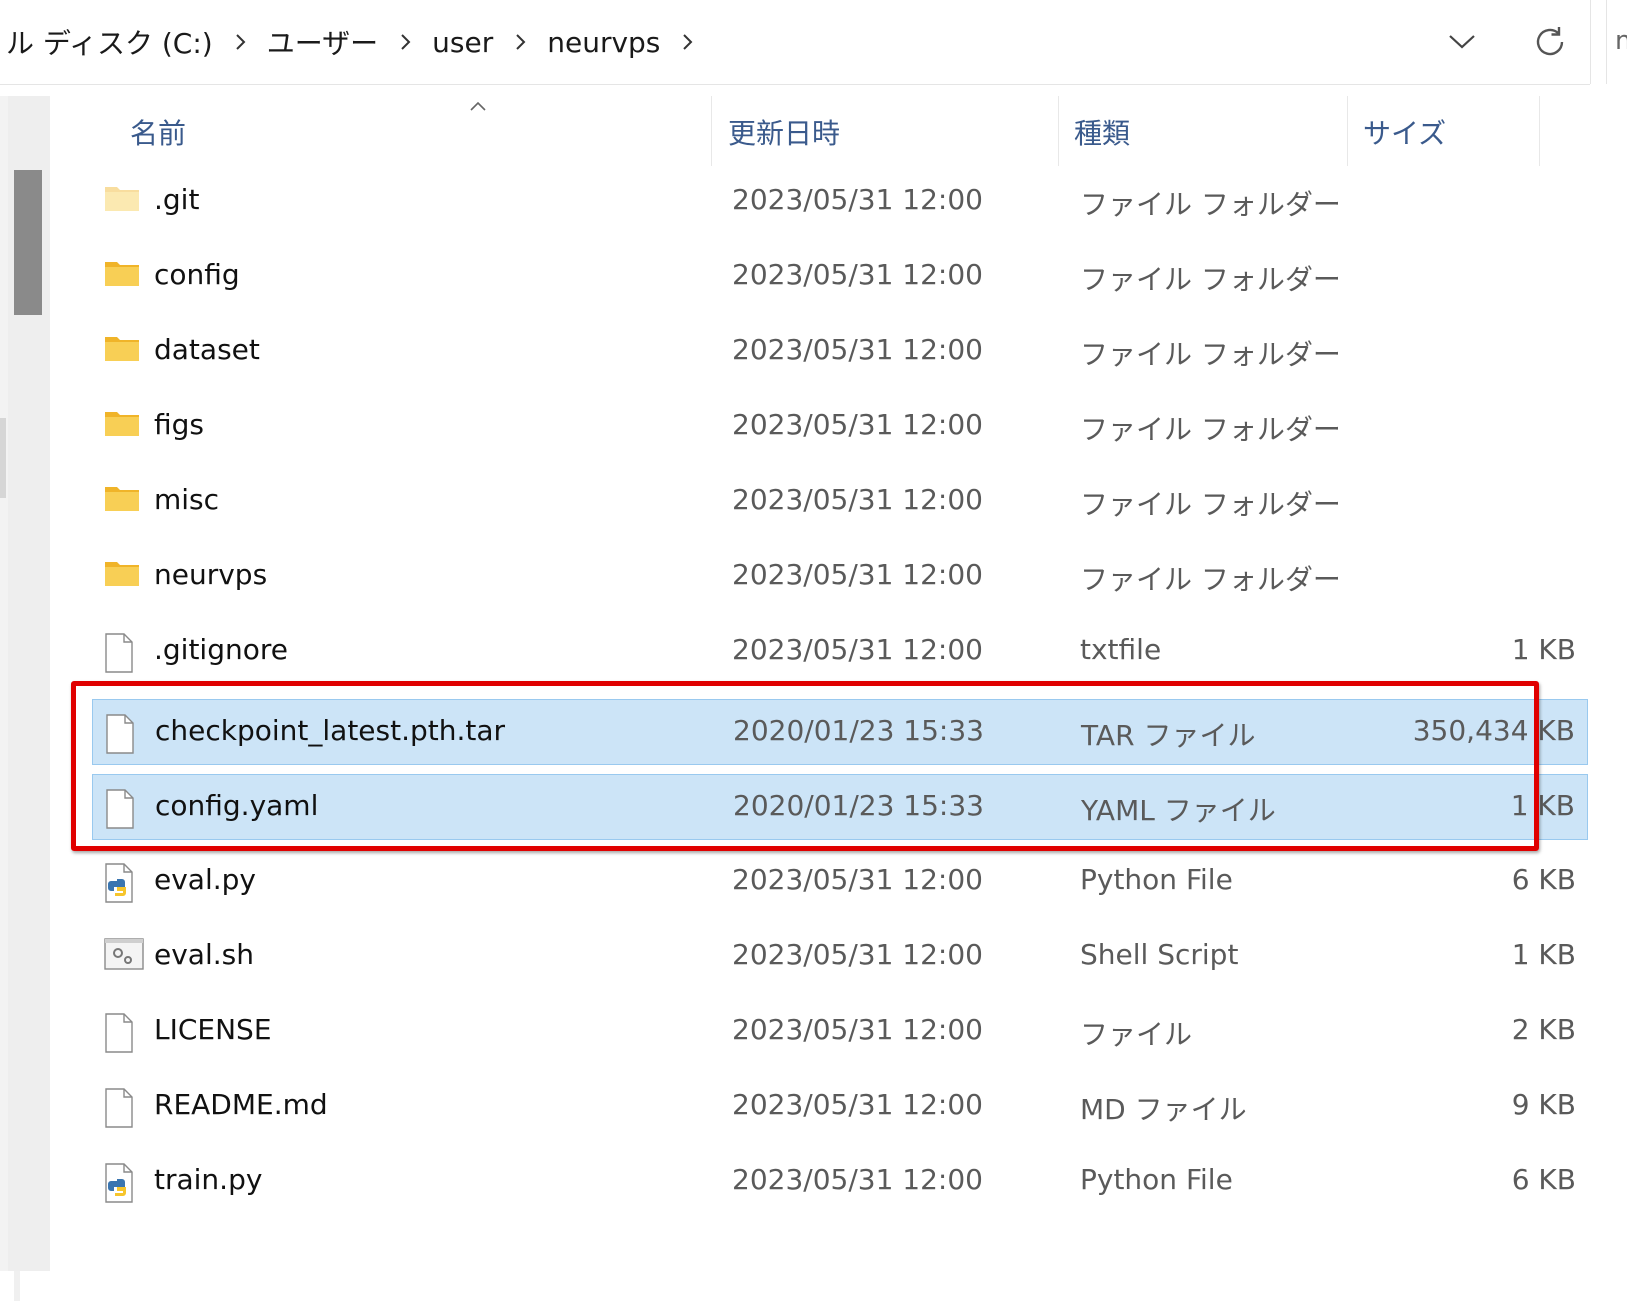 The height and width of the screenshot is (1301, 1627). I want to click on refresh-icon, so click(1550, 41).